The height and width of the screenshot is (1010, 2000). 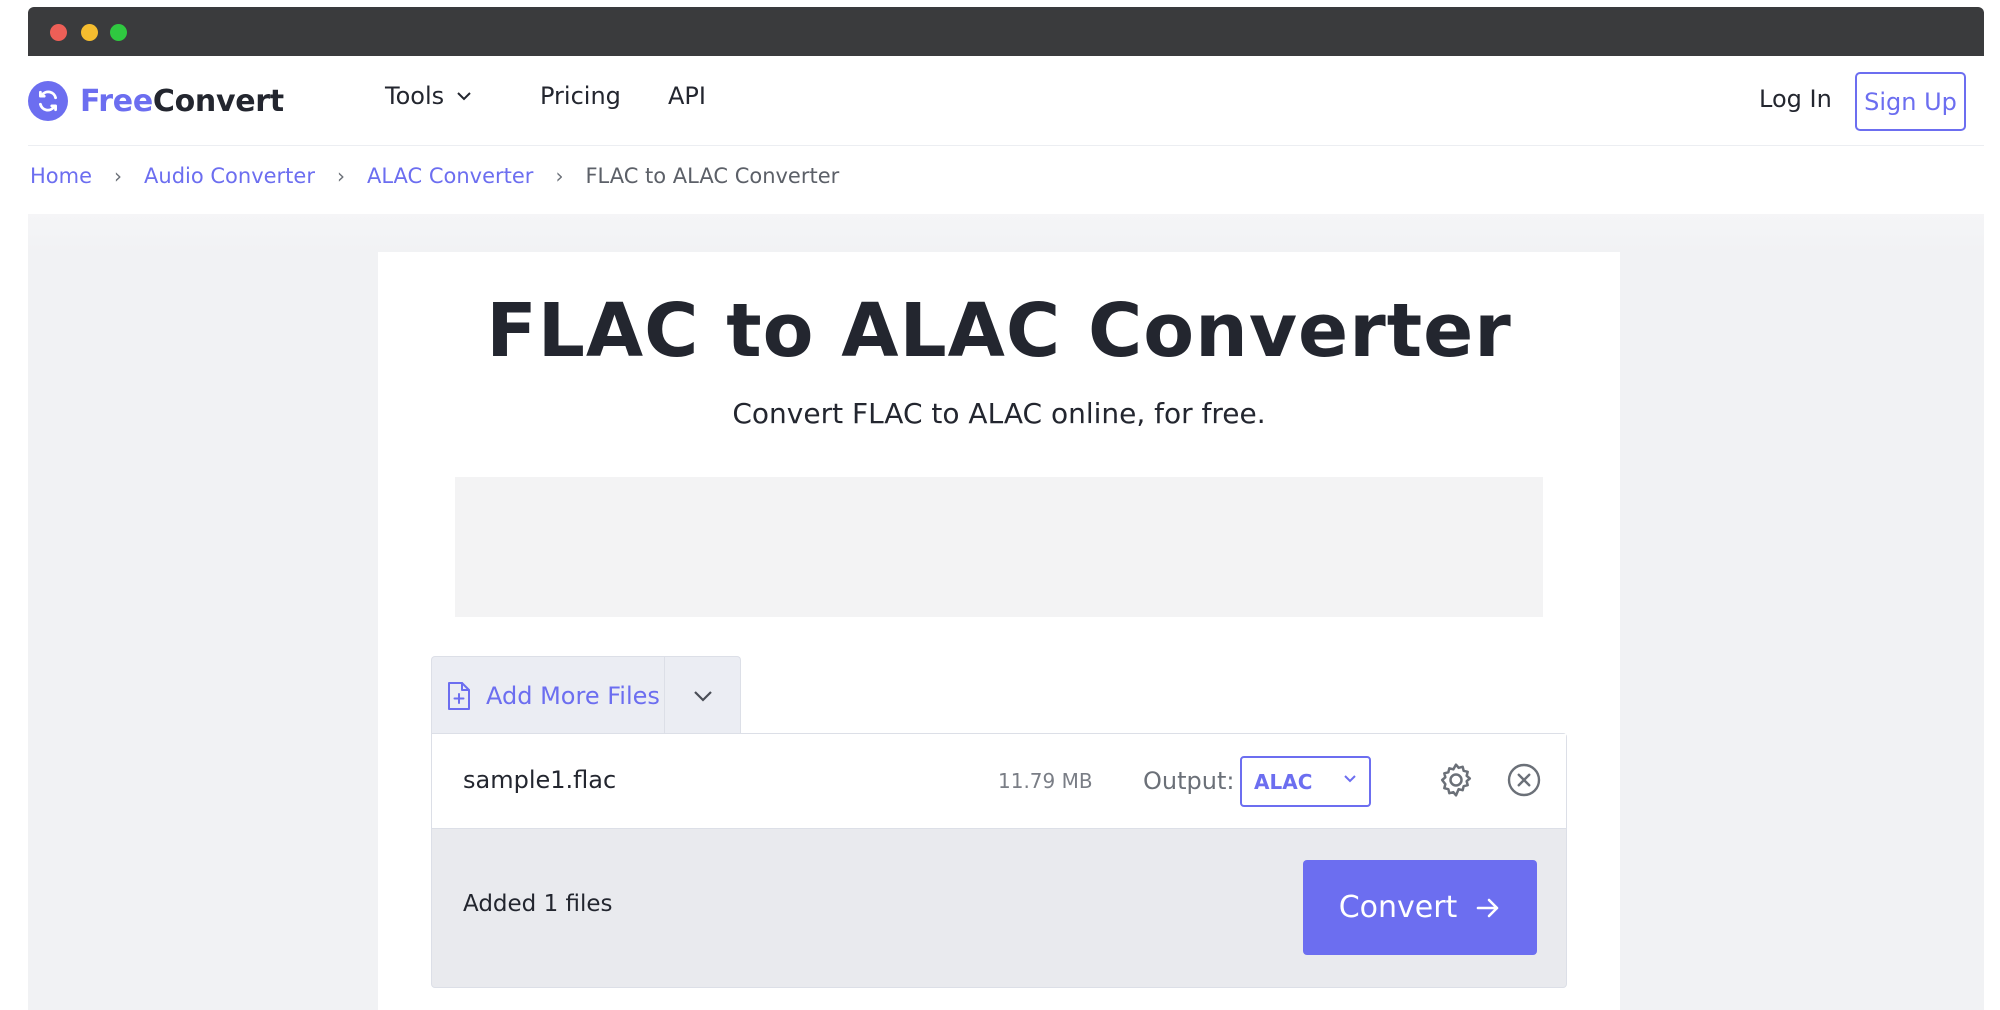 What do you see at coordinates (182, 101) in the screenshot?
I see `brand-name: FreeConvert` at bounding box center [182, 101].